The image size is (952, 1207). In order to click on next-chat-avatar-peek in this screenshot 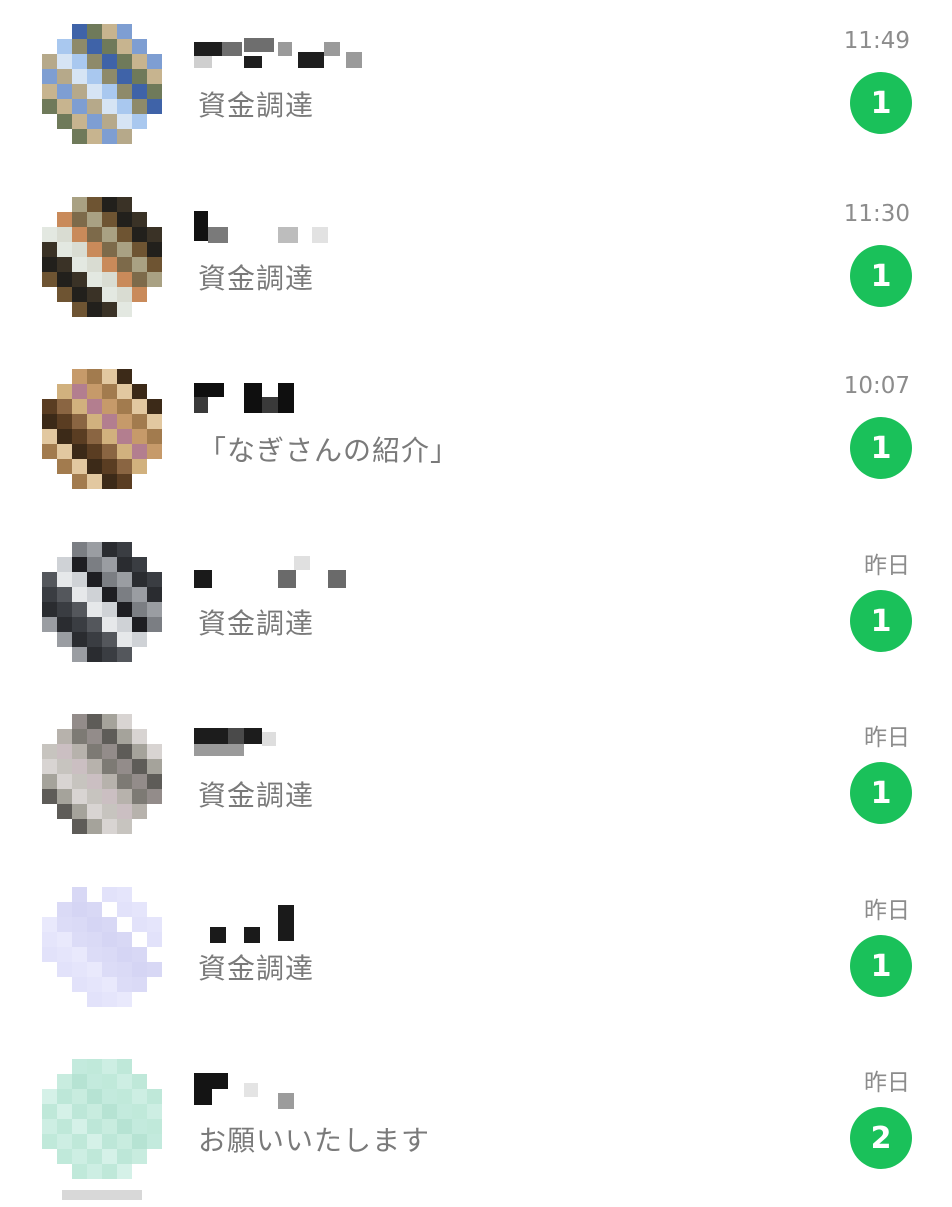, I will do `click(102, 1195)`.